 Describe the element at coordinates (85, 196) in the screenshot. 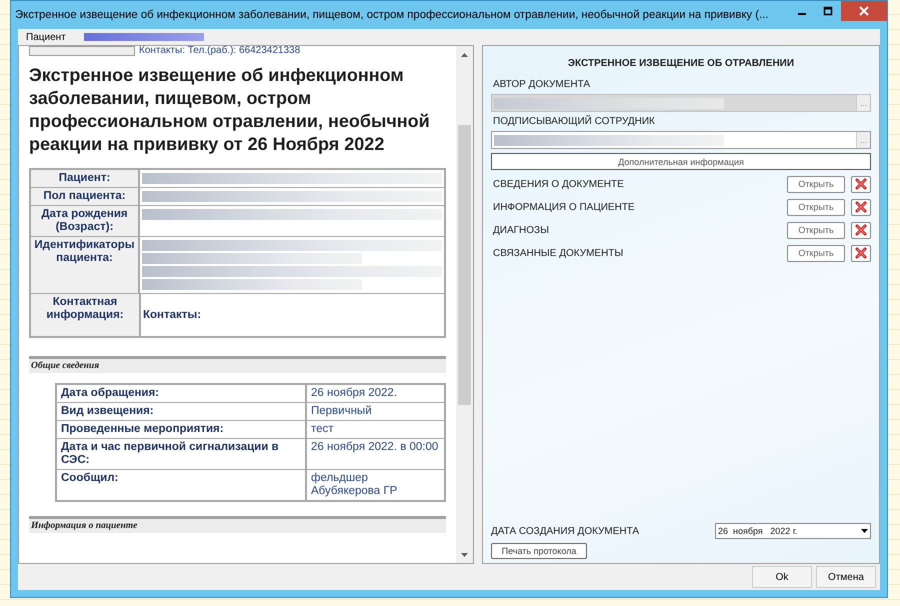

I see `table-cell: Пол пациента:` at that location.